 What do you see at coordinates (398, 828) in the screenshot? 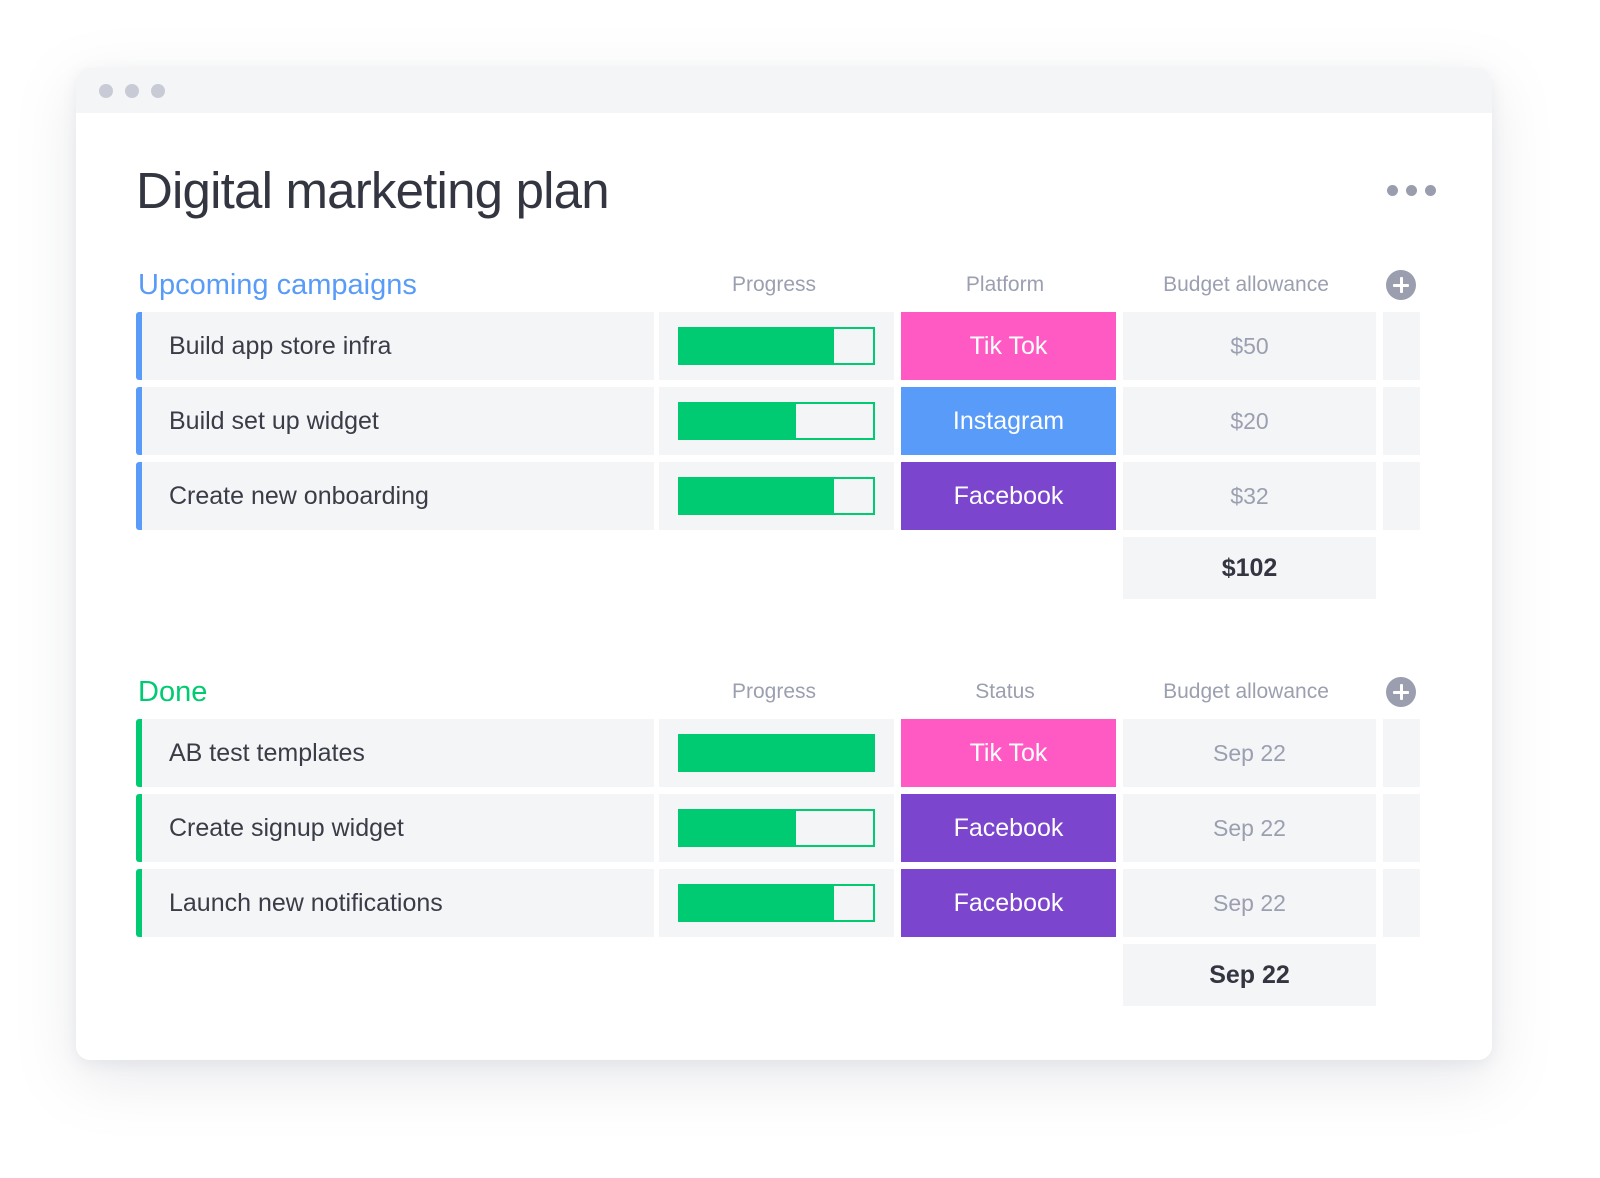
I see `row-name: Create signup widget` at bounding box center [398, 828].